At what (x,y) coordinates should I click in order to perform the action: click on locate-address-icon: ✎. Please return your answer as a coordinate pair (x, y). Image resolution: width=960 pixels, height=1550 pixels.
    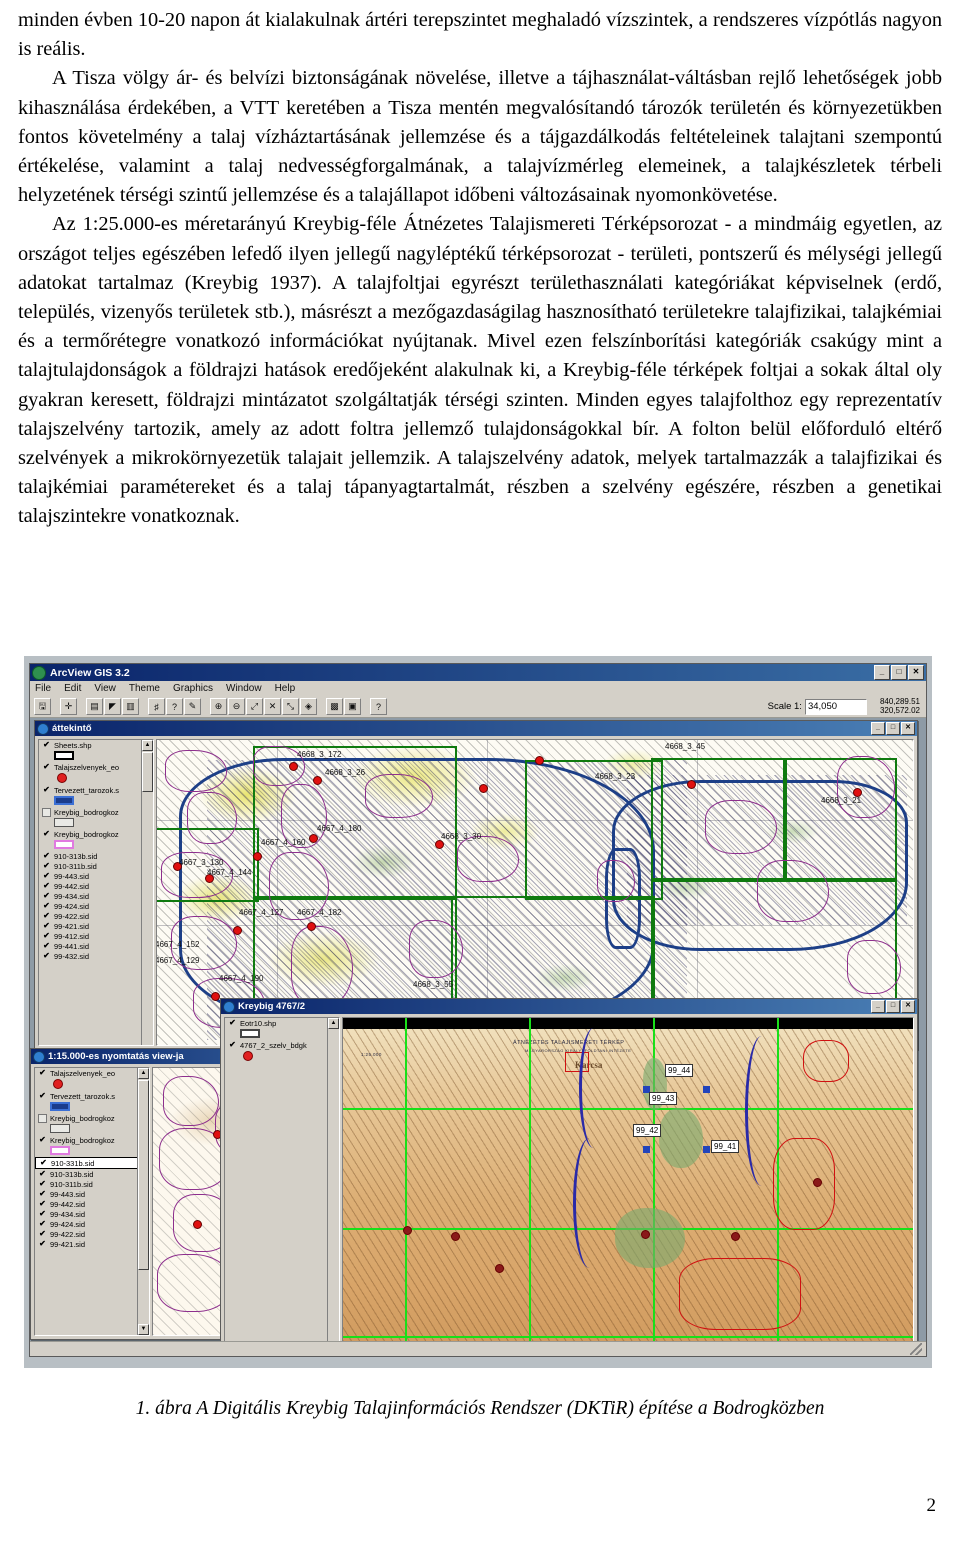
    Looking at the image, I should click on (192, 706).